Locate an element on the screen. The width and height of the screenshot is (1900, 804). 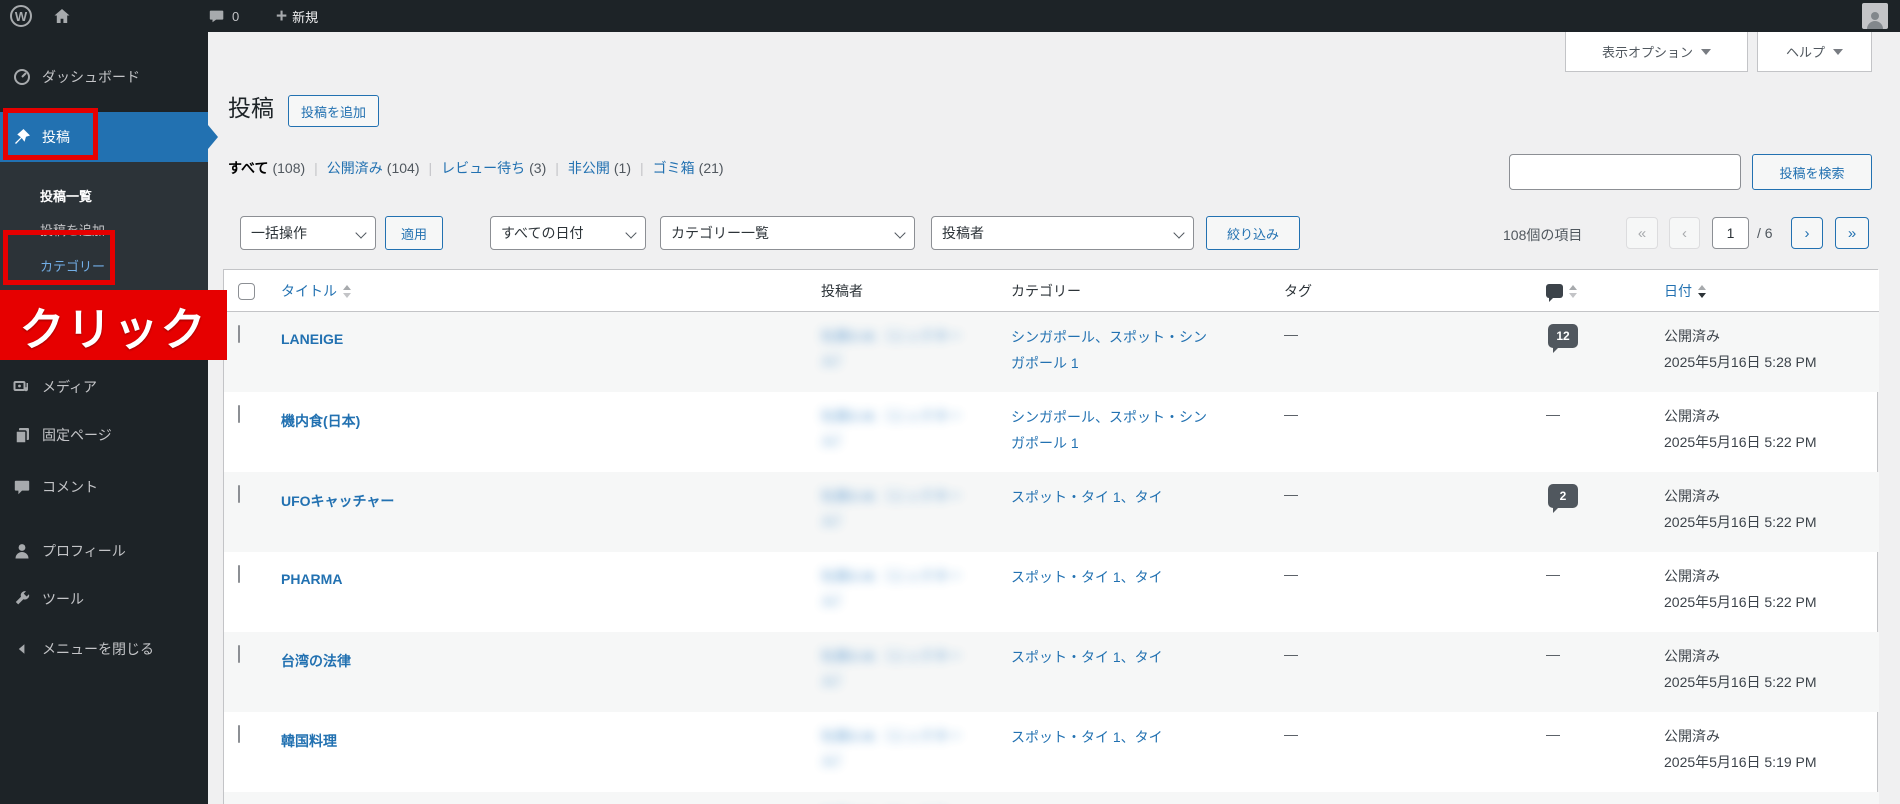
screen-options-button: 表示オプション is located at coordinates (1656, 52).